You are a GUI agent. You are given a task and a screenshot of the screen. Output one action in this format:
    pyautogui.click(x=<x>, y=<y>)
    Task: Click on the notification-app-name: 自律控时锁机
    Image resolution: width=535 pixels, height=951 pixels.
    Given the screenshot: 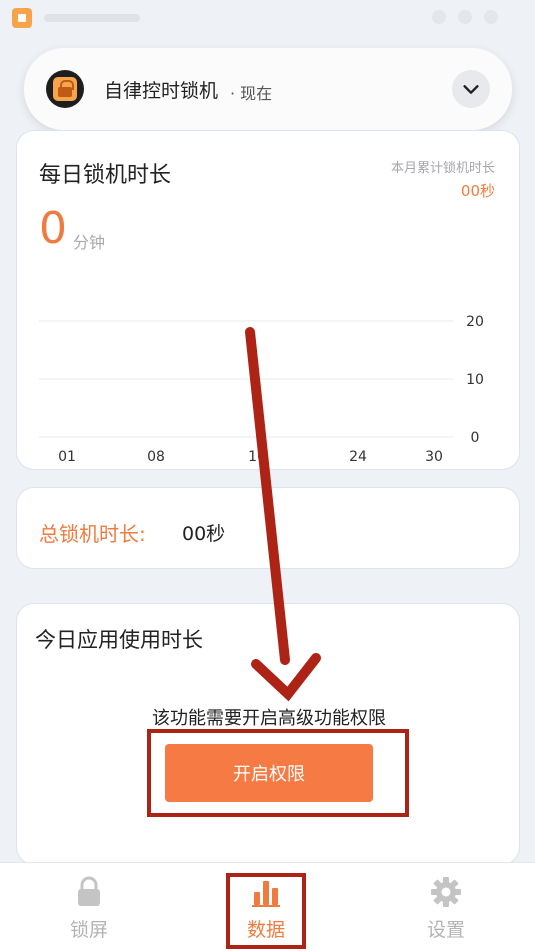 What is the action you would take?
    pyautogui.click(x=161, y=91)
    